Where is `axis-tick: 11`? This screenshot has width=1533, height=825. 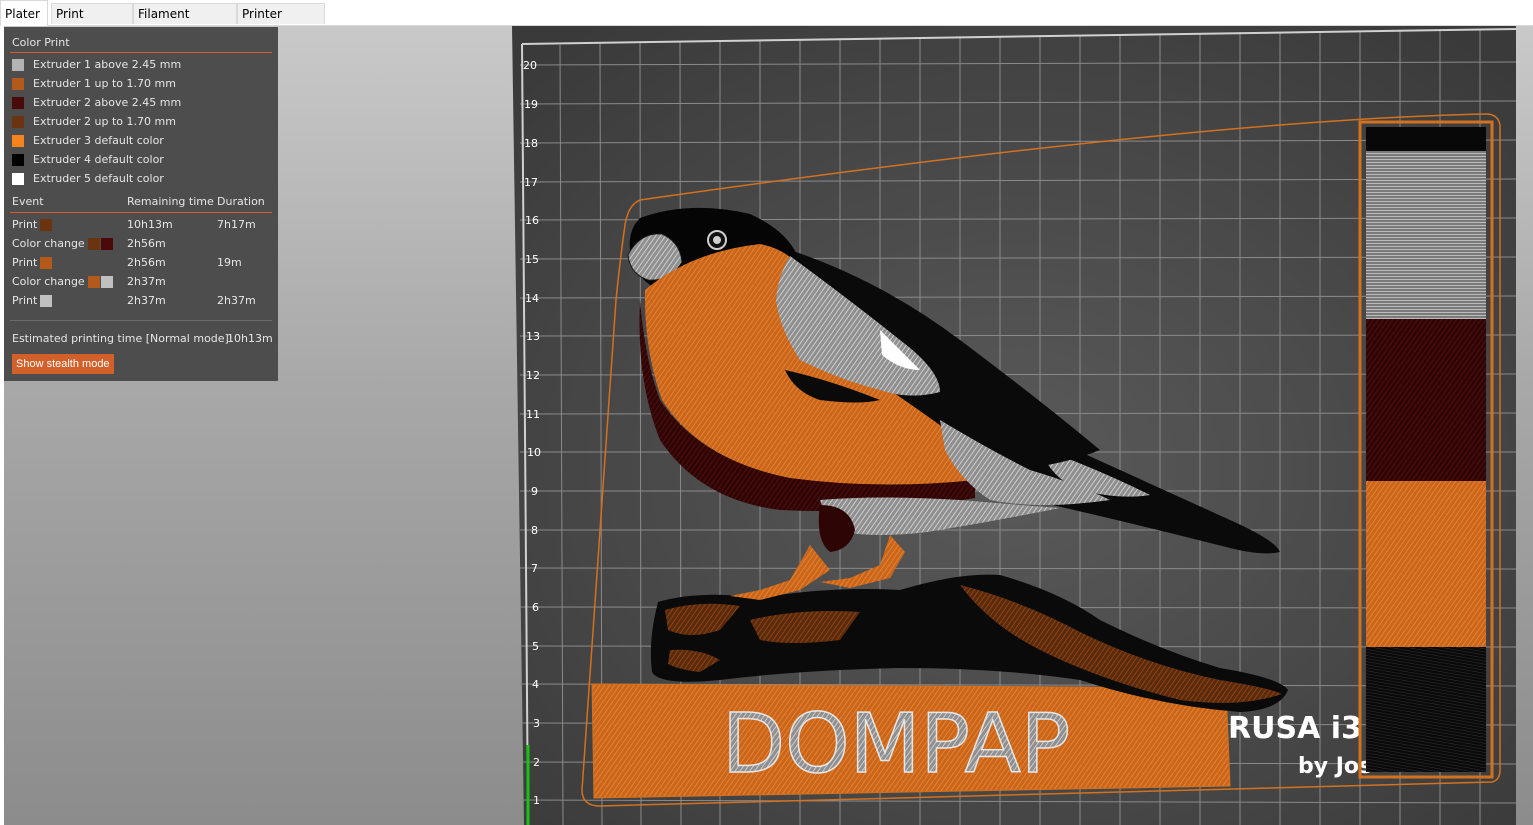
axis-tick: 11 is located at coordinates (533, 414).